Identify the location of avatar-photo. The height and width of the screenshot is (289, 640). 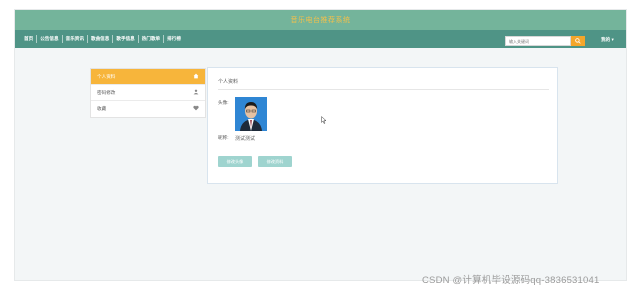
(251, 114).